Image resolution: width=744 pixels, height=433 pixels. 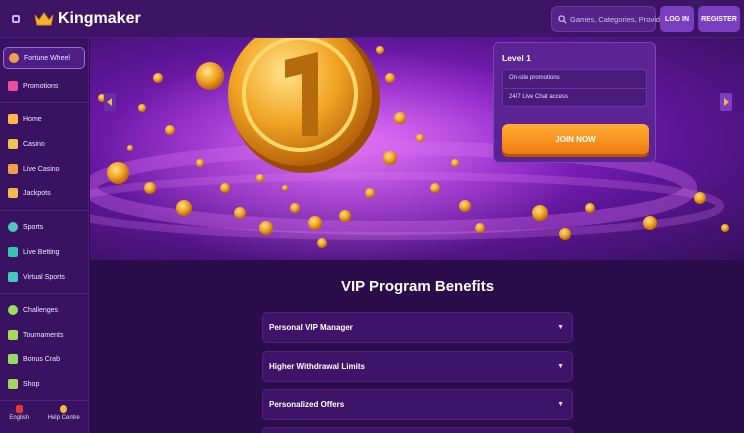 I want to click on sidebar-item-promotions: Promotions, so click(x=44, y=86).